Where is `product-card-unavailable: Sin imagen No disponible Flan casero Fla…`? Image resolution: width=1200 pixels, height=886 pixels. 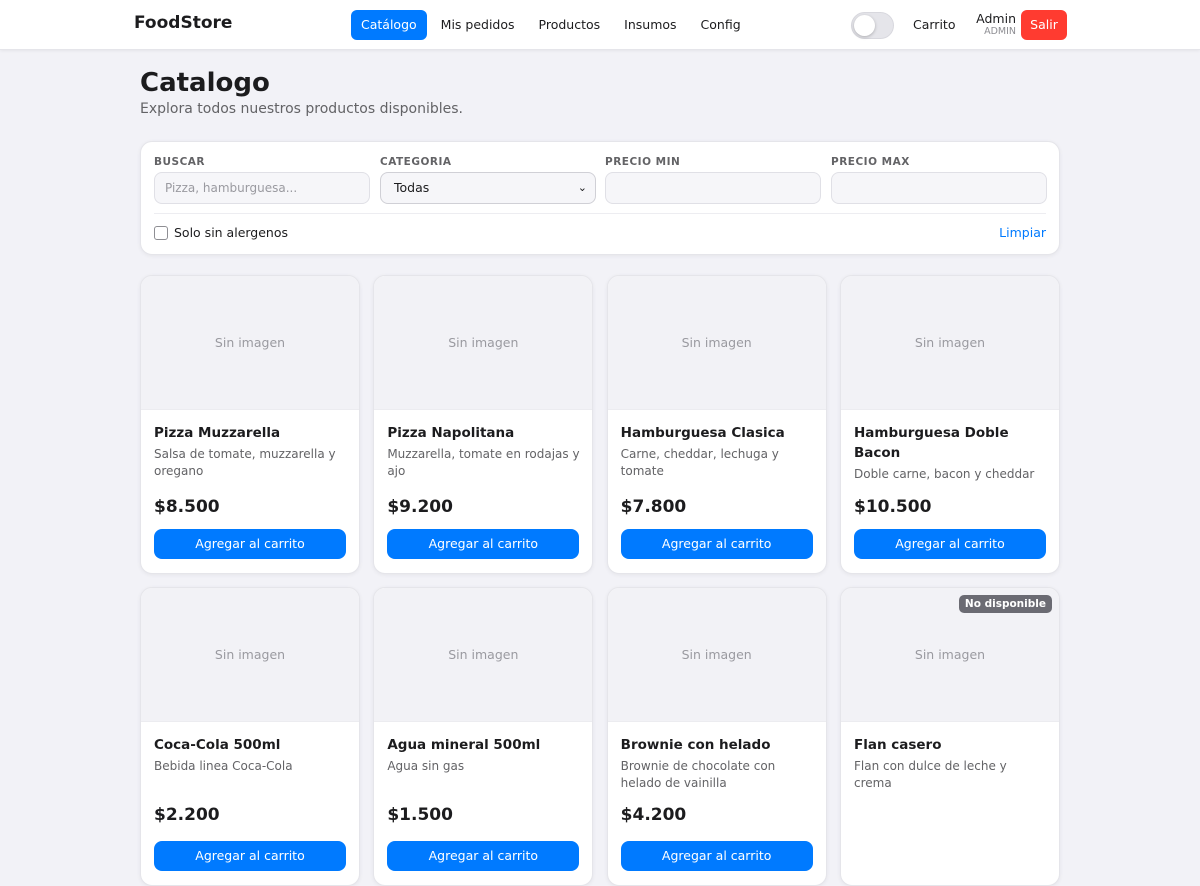
product-card-unavailable: Sin imagen No disponible Flan casero Fla… is located at coordinates (949, 736).